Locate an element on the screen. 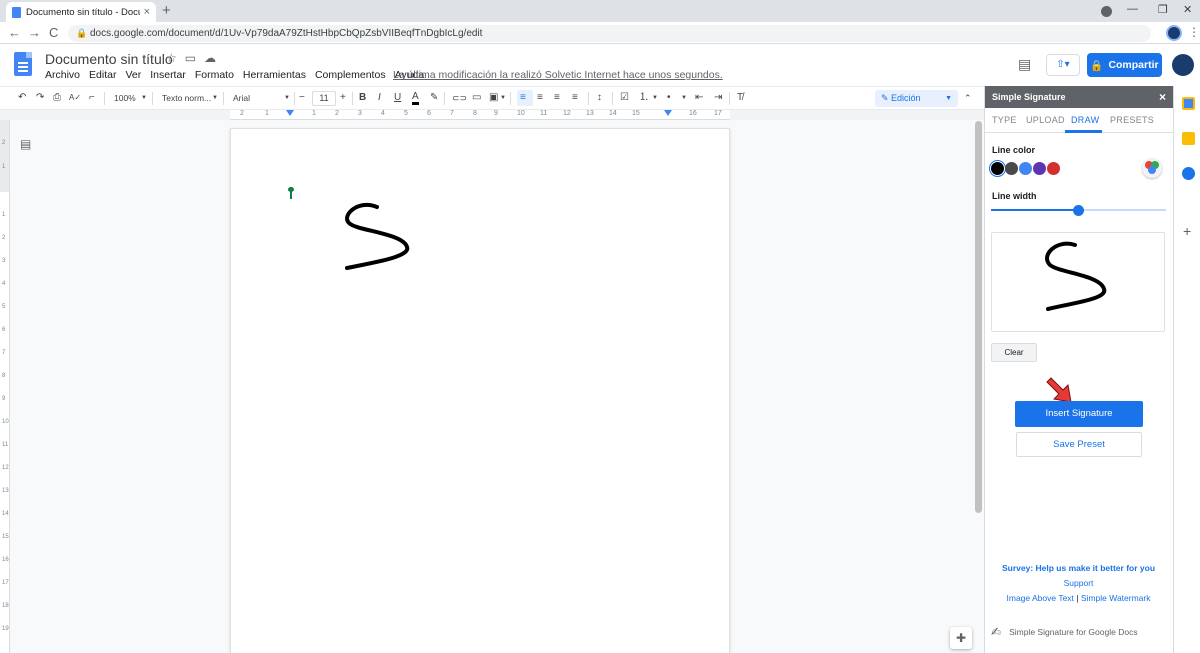 This screenshot has width=1200, height=653. left-indent-marker is located at coordinates (290, 113).